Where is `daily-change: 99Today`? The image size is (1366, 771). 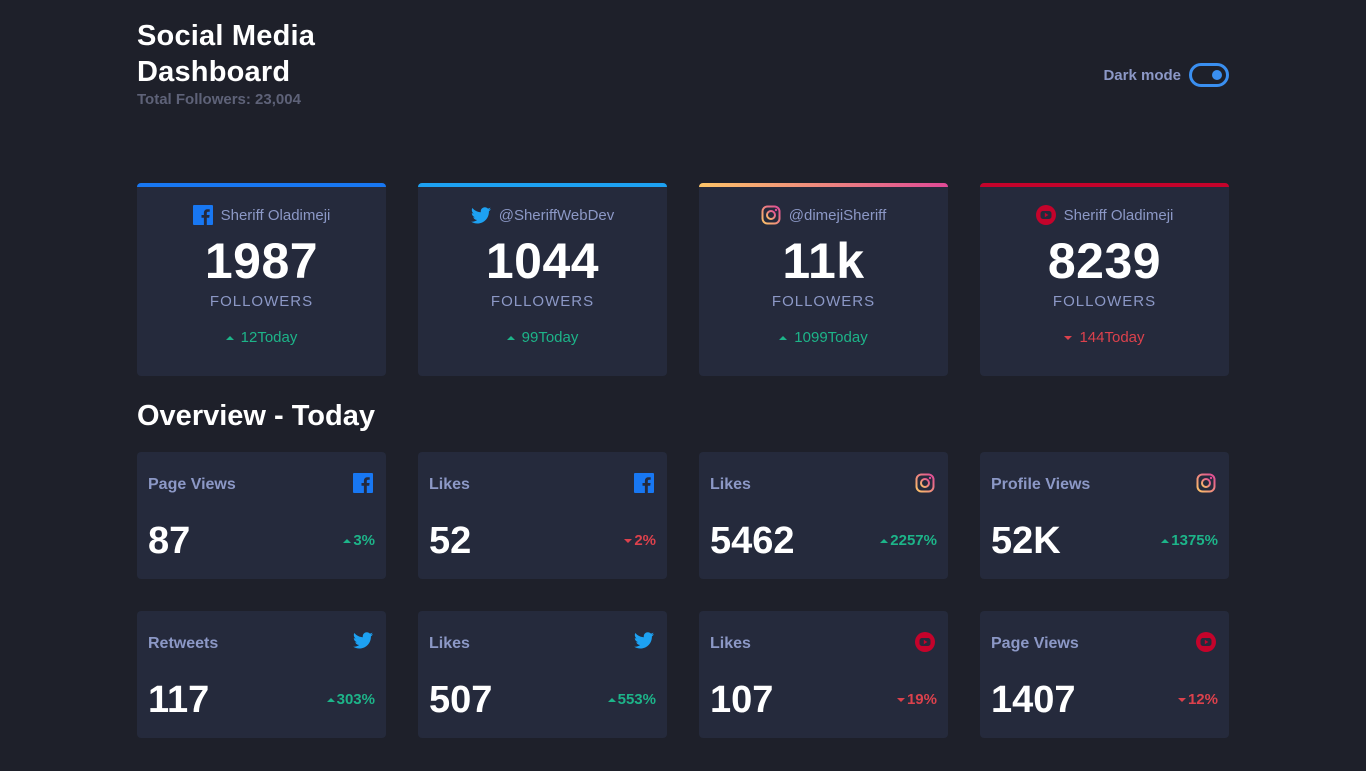 daily-change: 99Today is located at coordinates (542, 337).